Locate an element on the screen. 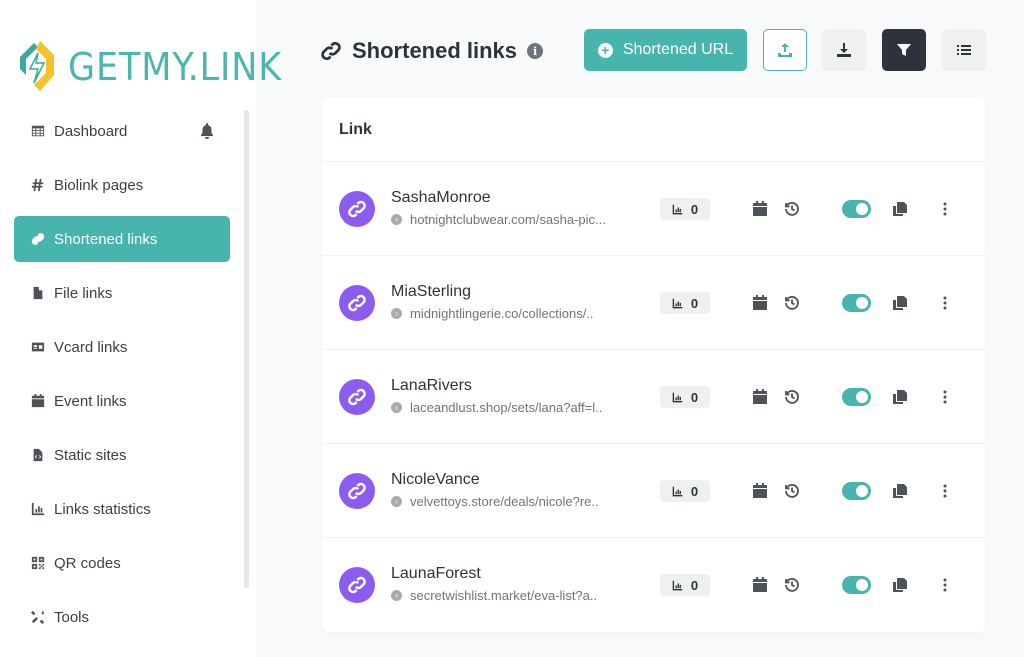 The height and width of the screenshot is (657, 1024). tools-icon is located at coordinates (38, 617).